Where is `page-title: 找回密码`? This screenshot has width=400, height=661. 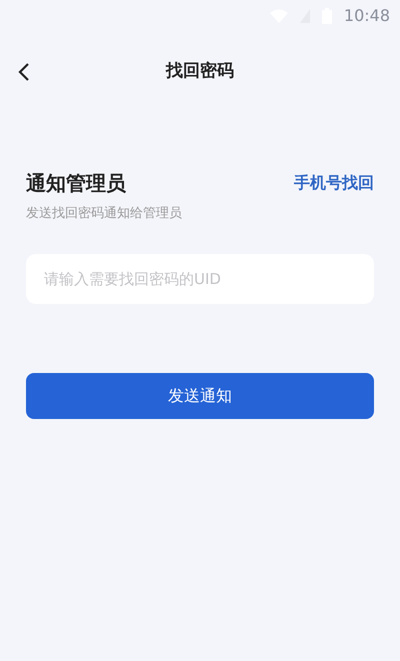 page-title: 找回密码 is located at coordinates (200, 72).